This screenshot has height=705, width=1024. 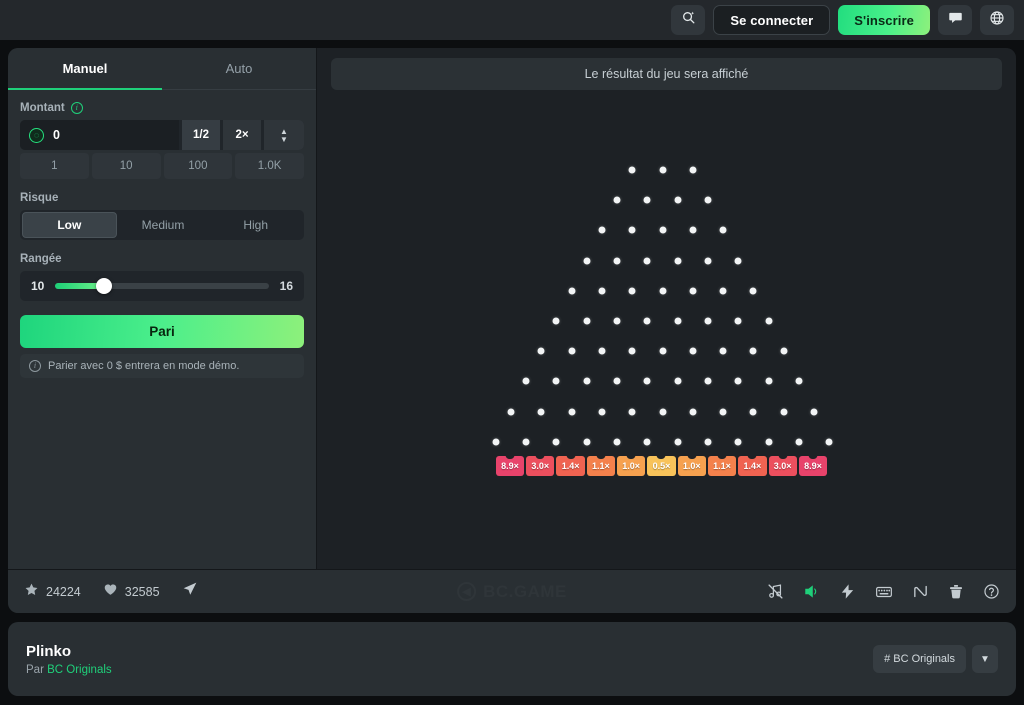 What do you see at coordinates (63, 591) in the screenshot?
I see `star-count: 24224` at bounding box center [63, 591].